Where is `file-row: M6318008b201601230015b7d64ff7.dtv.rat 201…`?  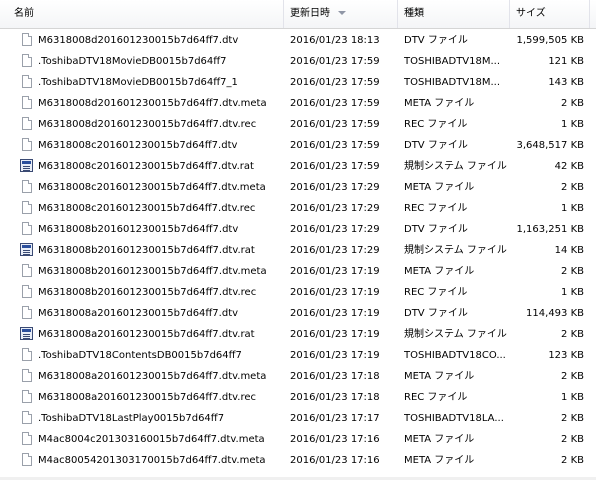
file-row: M6318008b201601230015b7d64ff7.dtv.rat 201… is located at coordinates (298, 250).